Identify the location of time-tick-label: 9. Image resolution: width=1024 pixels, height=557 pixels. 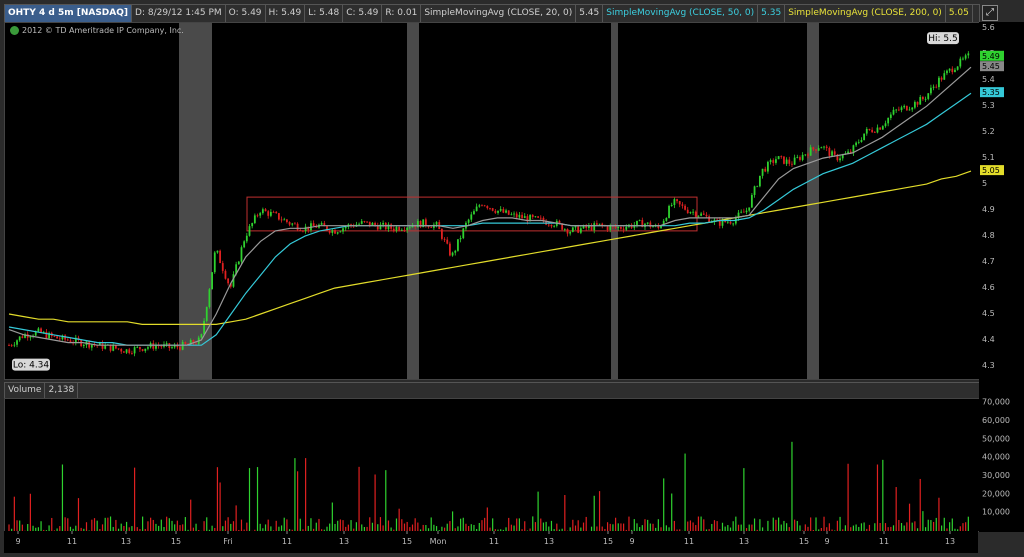
(631, 541).